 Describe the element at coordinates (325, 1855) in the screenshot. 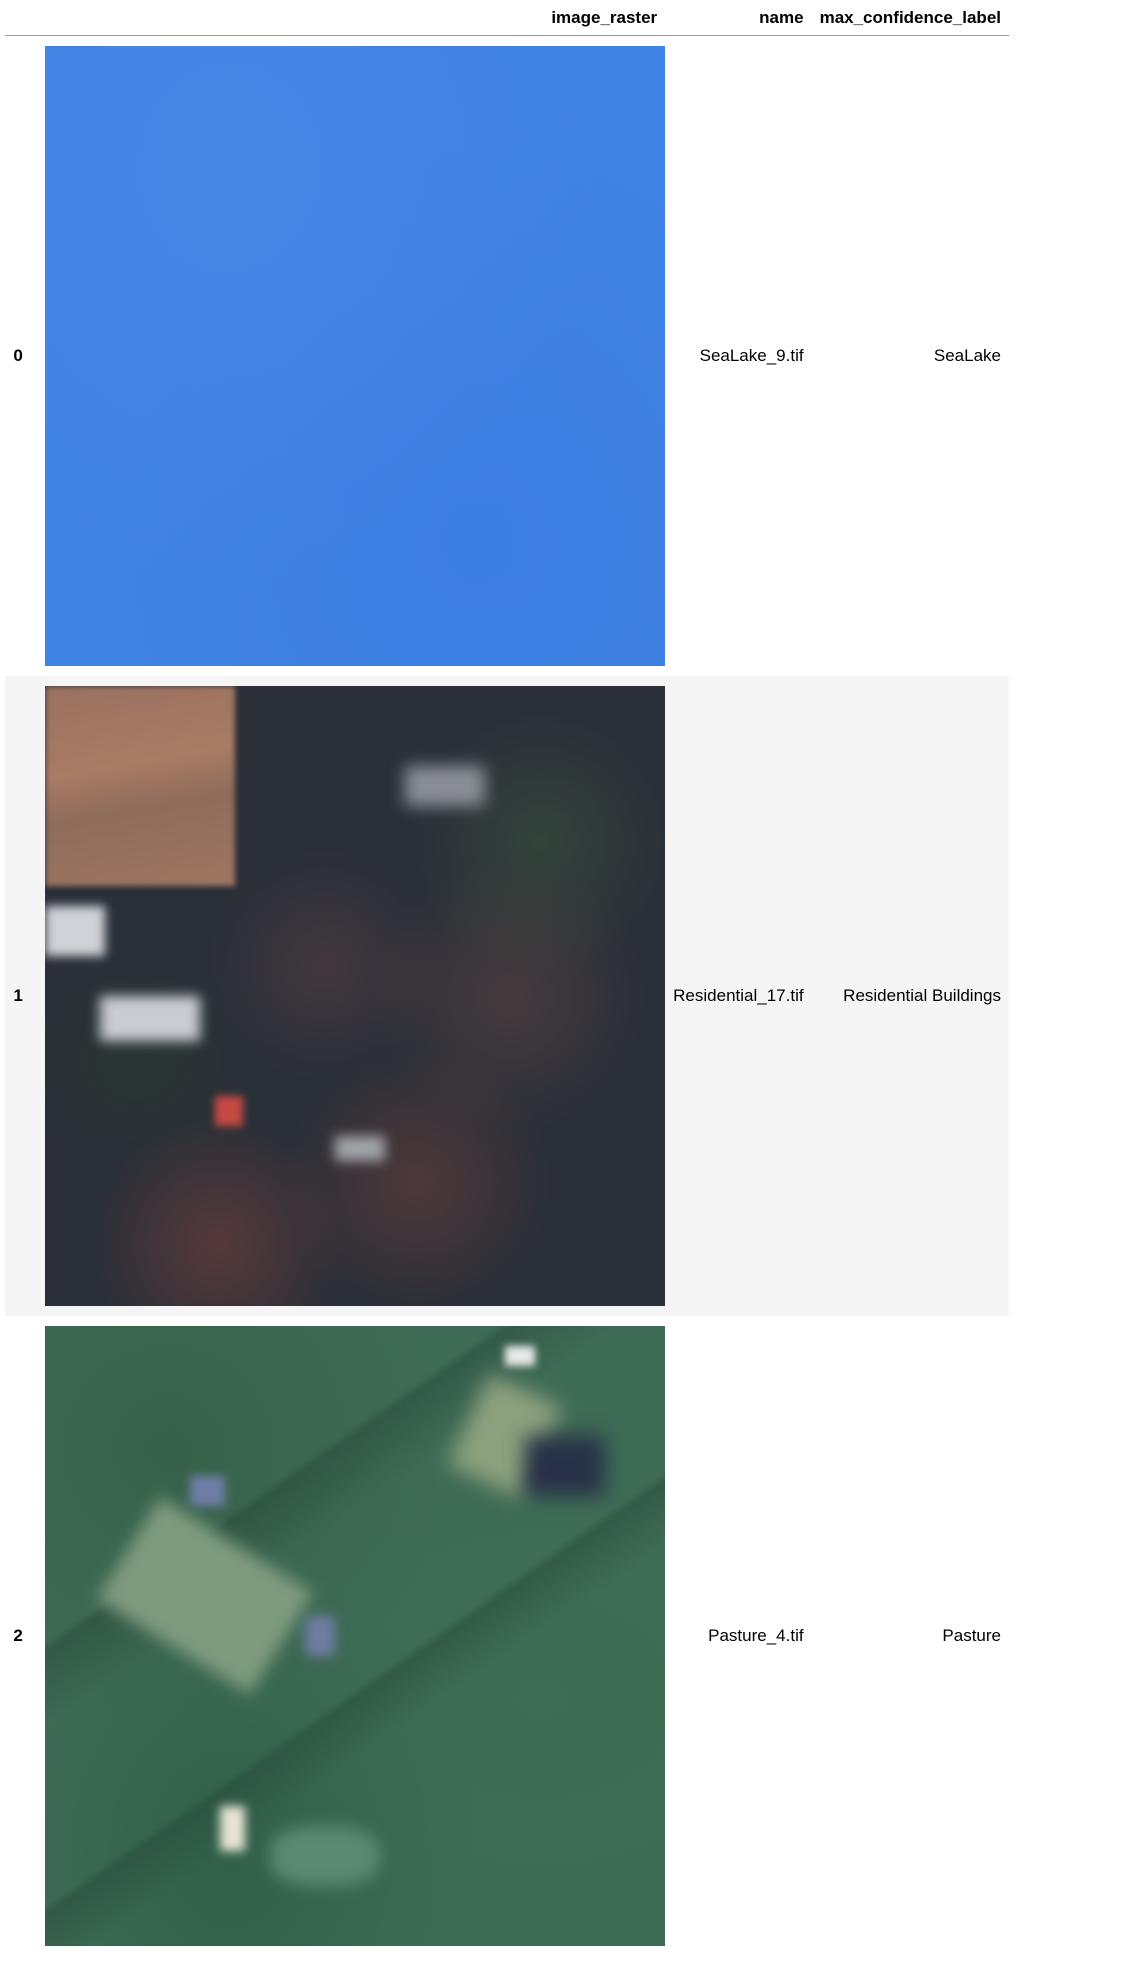

I see `green-field-patch` at that location.